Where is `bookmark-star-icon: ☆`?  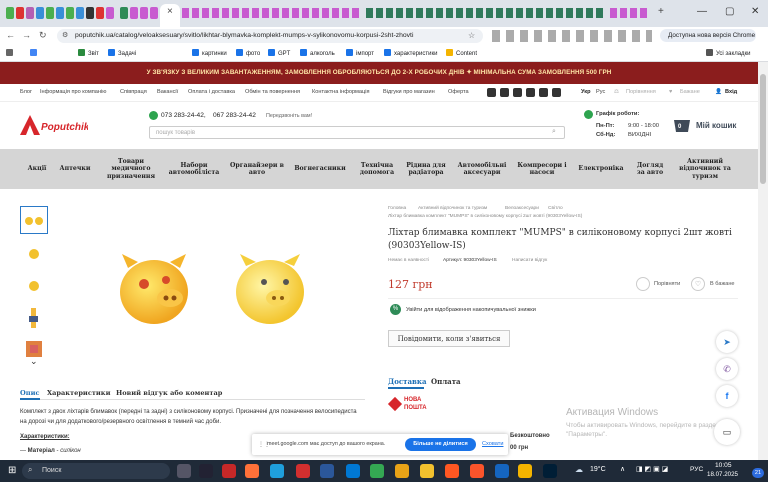
bookmark-star-icon: ☆ is located at coordinates (471, 35).